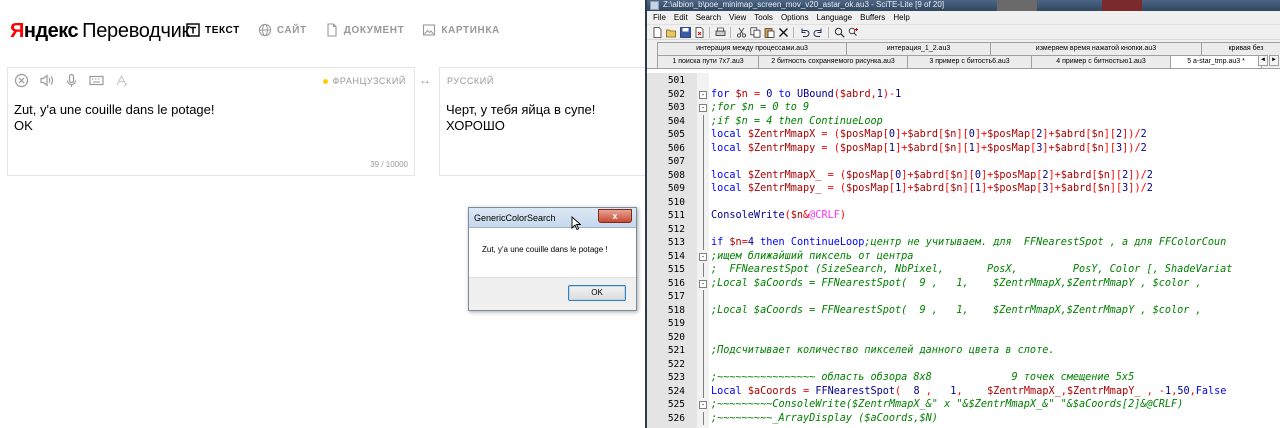 This screenshot has height=428, width=1280. What do you see at coordinates (833, 61) in the screenshot?
I see `file-tab: 2 битность сохраняемого рисунка.au3` at bounding box center [833, 61].